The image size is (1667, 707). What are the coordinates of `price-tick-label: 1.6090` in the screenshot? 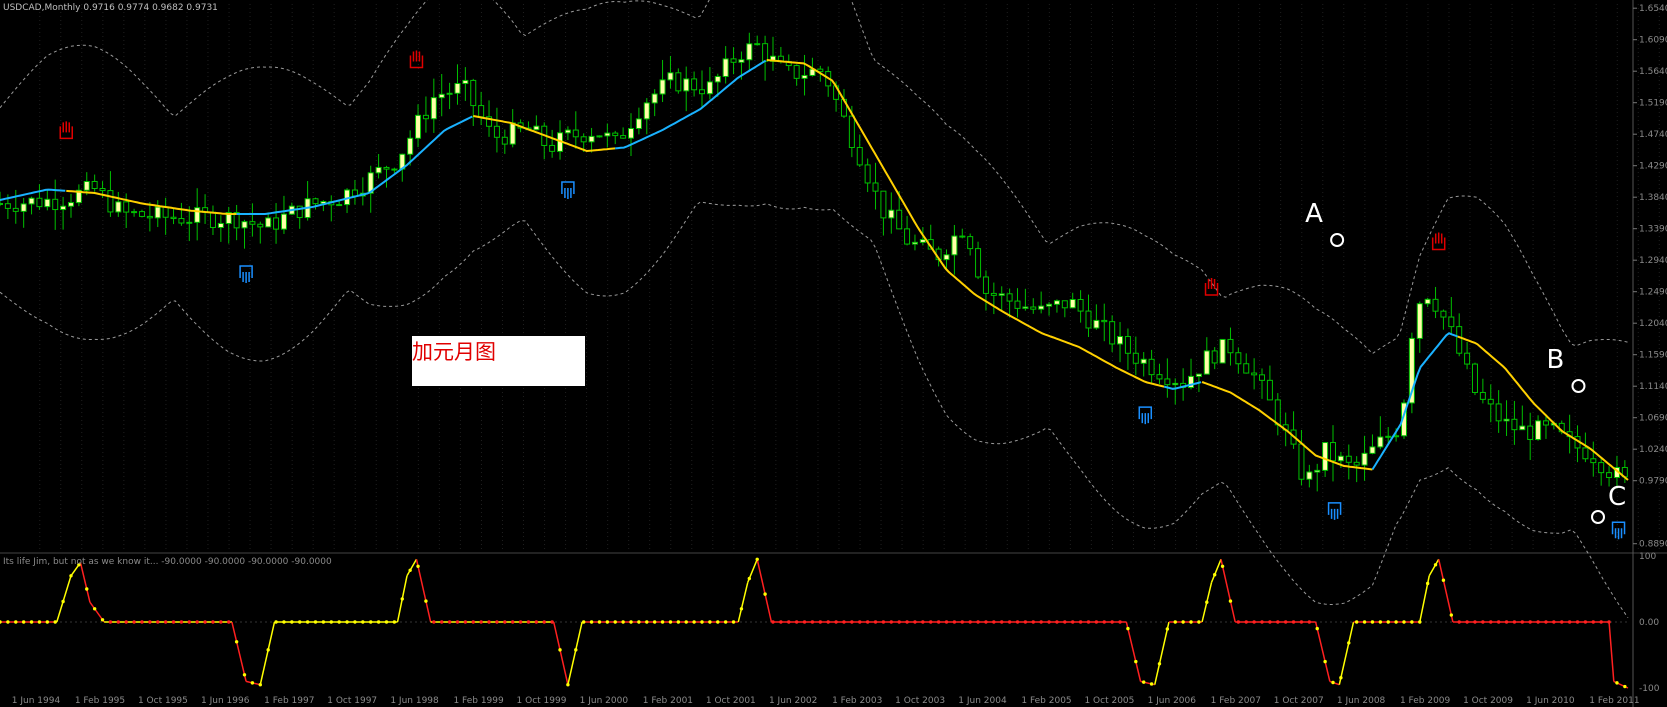 It's located at (1653, 41).